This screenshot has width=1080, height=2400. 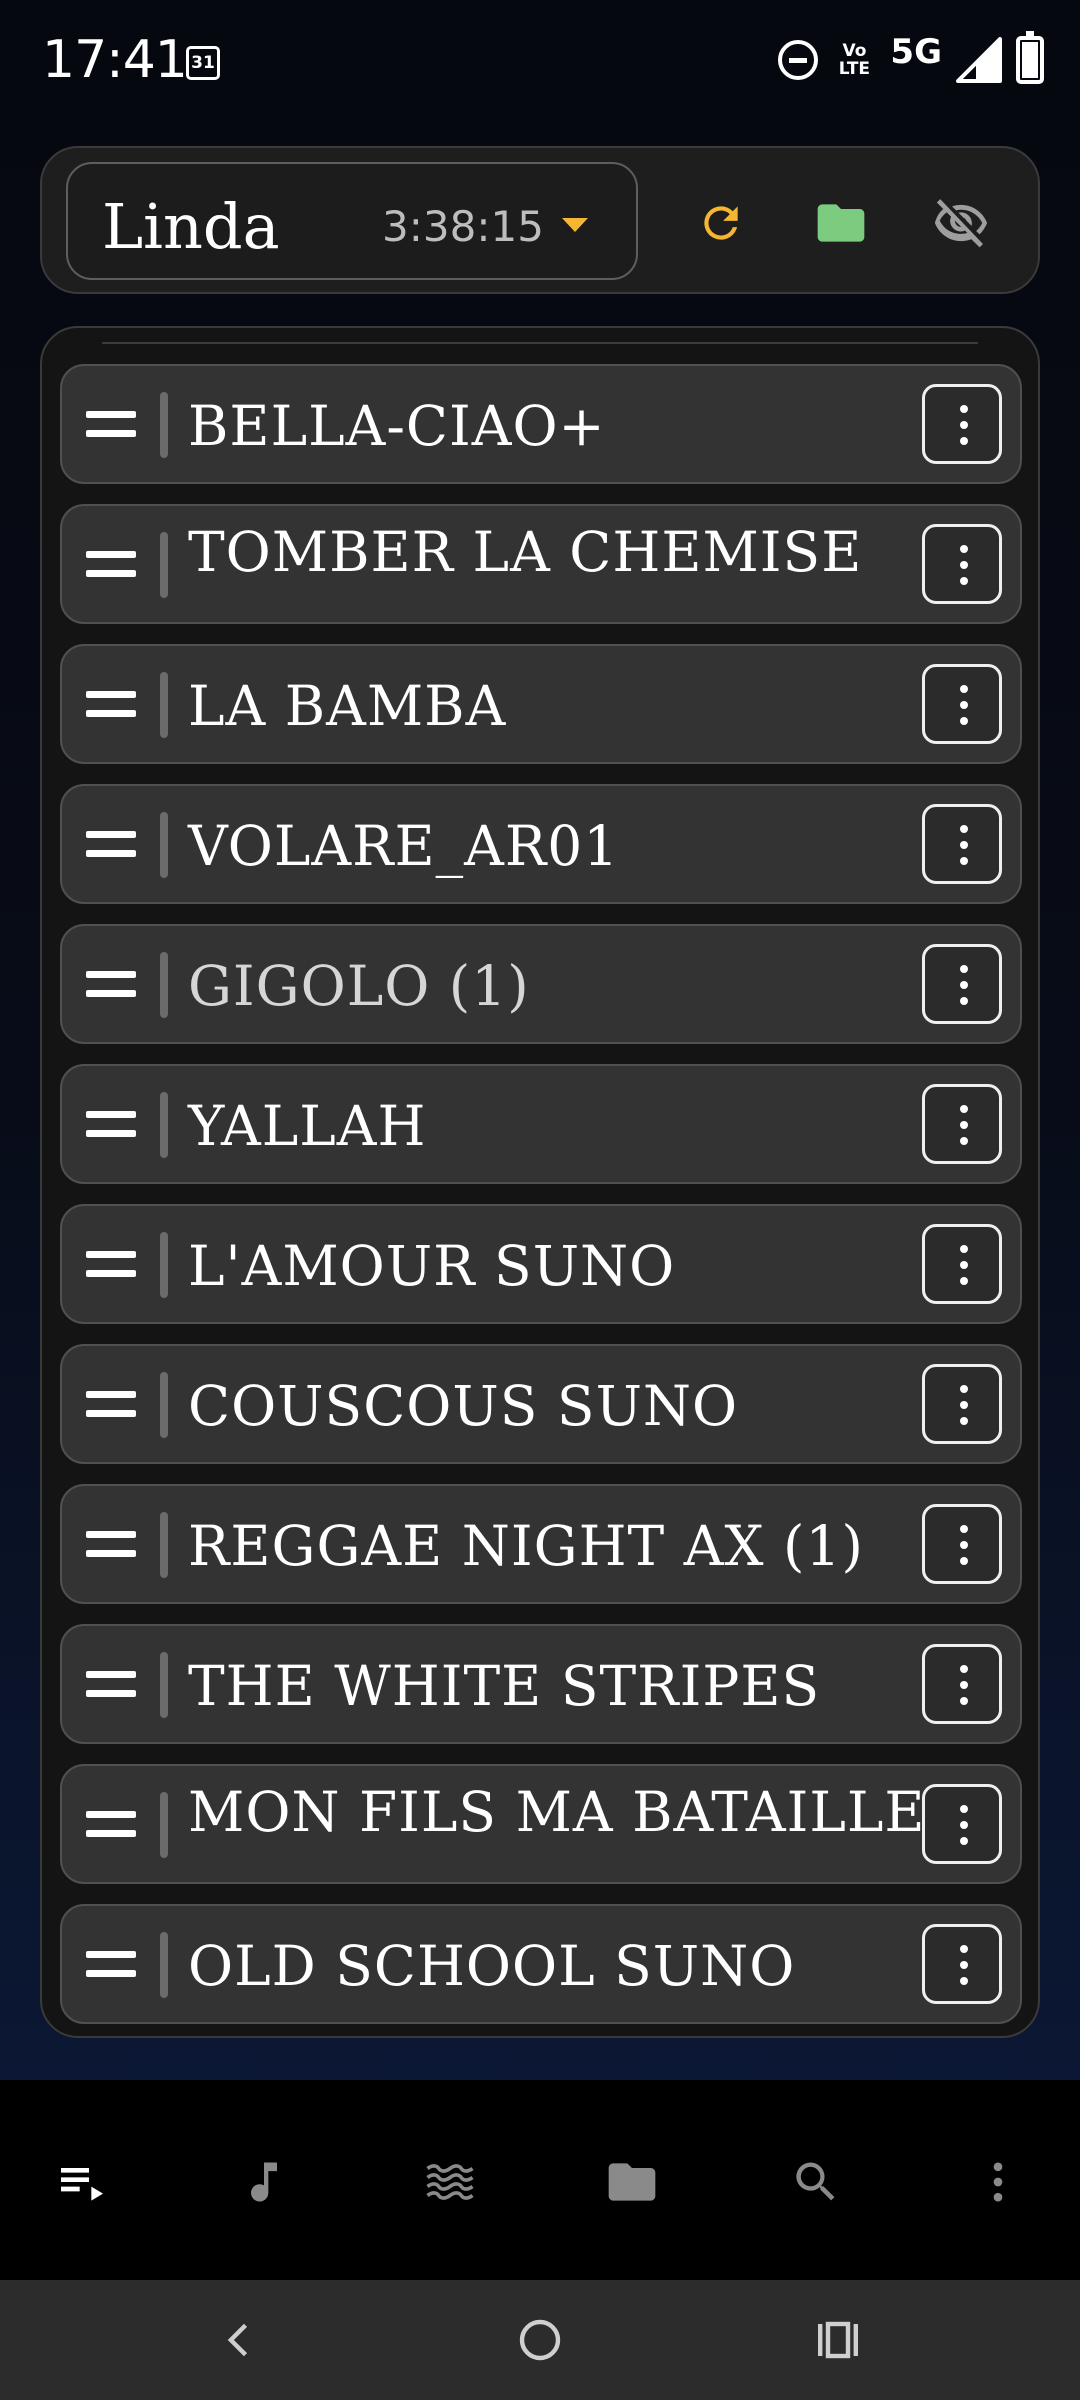 I want to click on list-item: LA BAMBA, so click(x=541, y=704).